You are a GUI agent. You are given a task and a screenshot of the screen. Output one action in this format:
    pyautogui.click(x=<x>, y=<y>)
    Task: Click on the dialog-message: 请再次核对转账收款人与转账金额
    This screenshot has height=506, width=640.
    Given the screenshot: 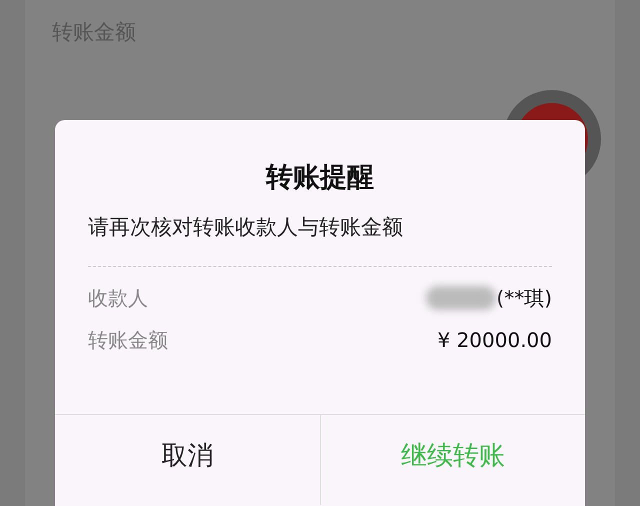 What is the action you would take?
    pyautogui.click(x=246, y=227)
    